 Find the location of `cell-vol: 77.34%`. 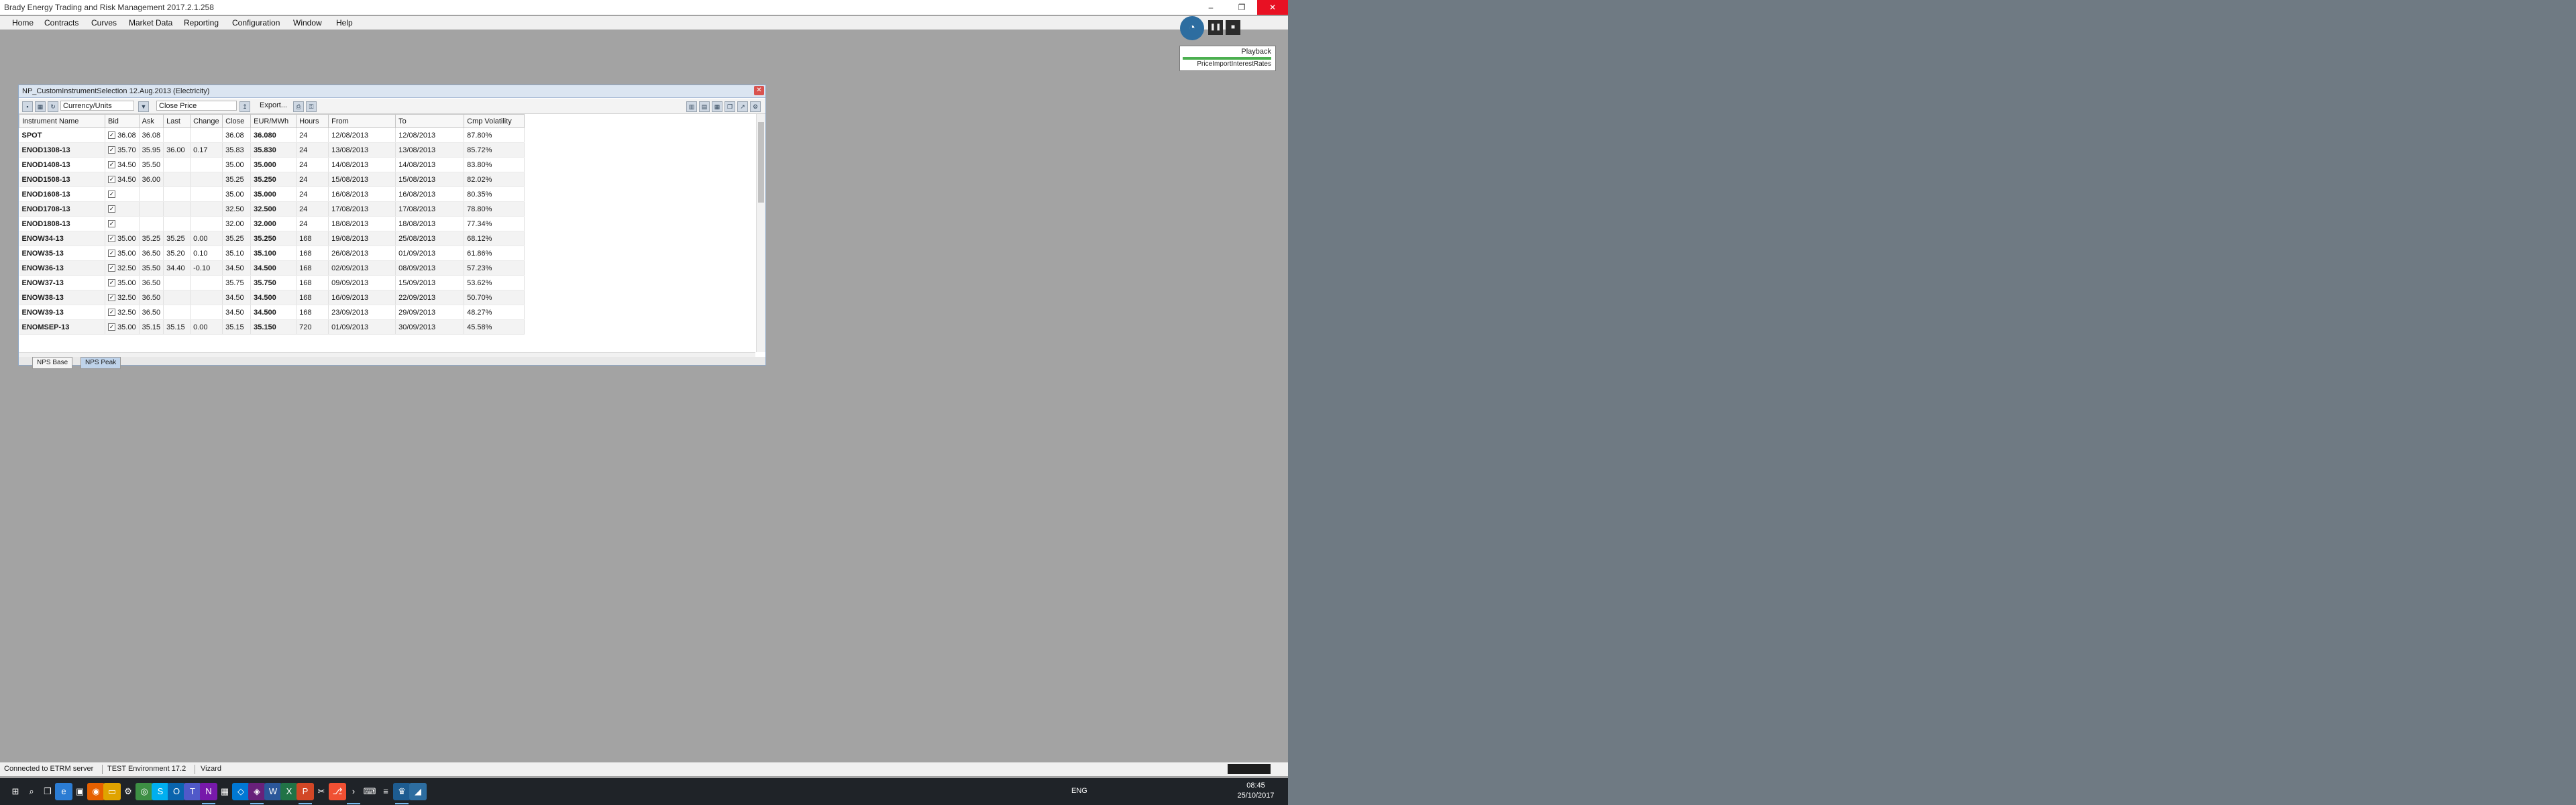

cell-vol: 77.34% is located at coordinates (494, 223).